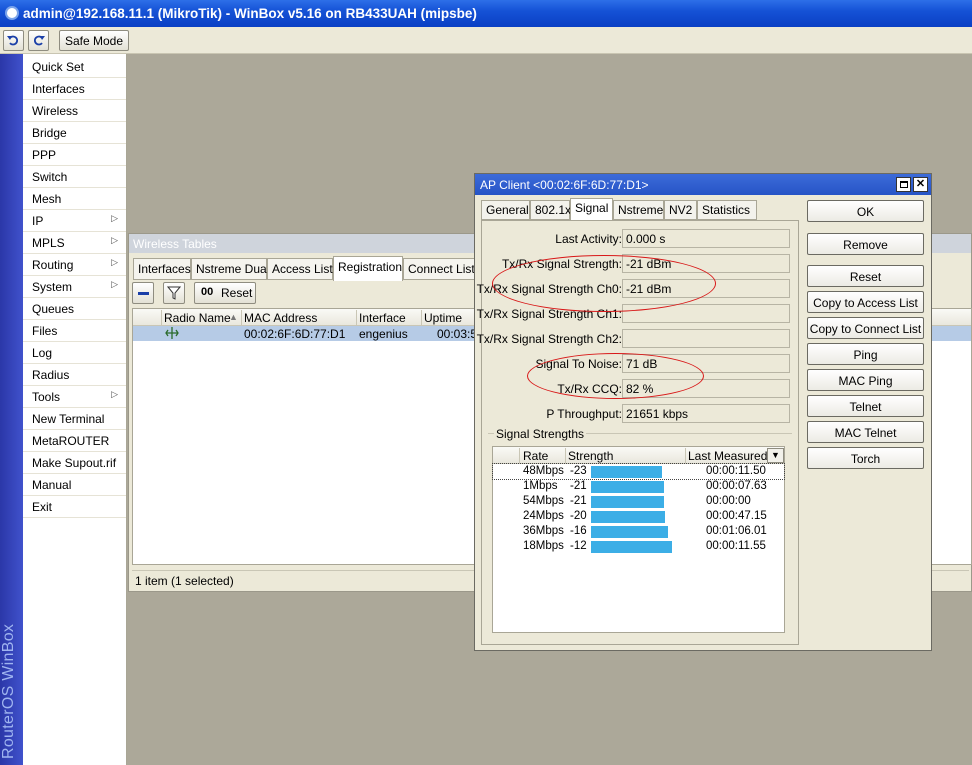 The width and height of the screenshot is (972, 765). What do you see at coordinates (703, 184) in the screenshot?
I see `ap-client-title-bar: AP Client <00:02:6F:6D:77:D1> ✕` at bounding box center [703, 184].